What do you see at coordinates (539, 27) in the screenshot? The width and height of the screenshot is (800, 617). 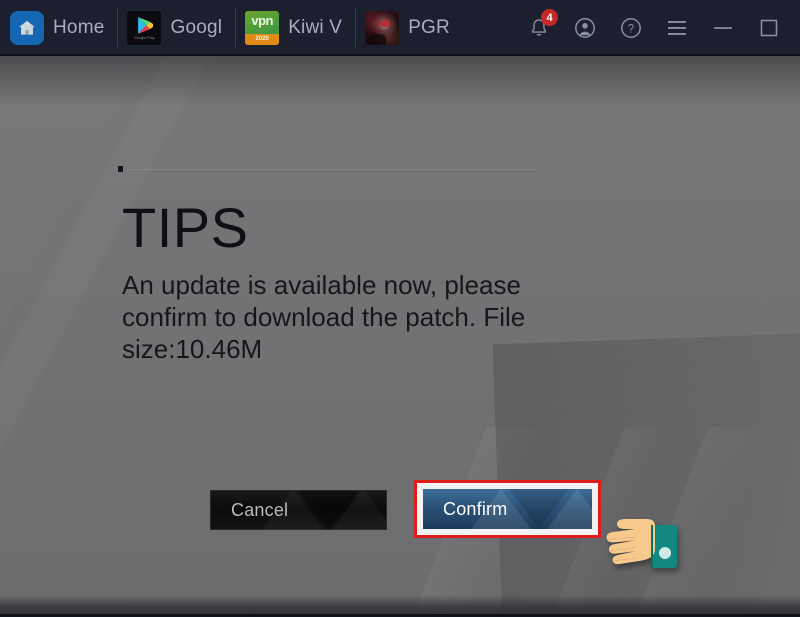 I see `notifications-button: 4` at bounding box center [539, 27].